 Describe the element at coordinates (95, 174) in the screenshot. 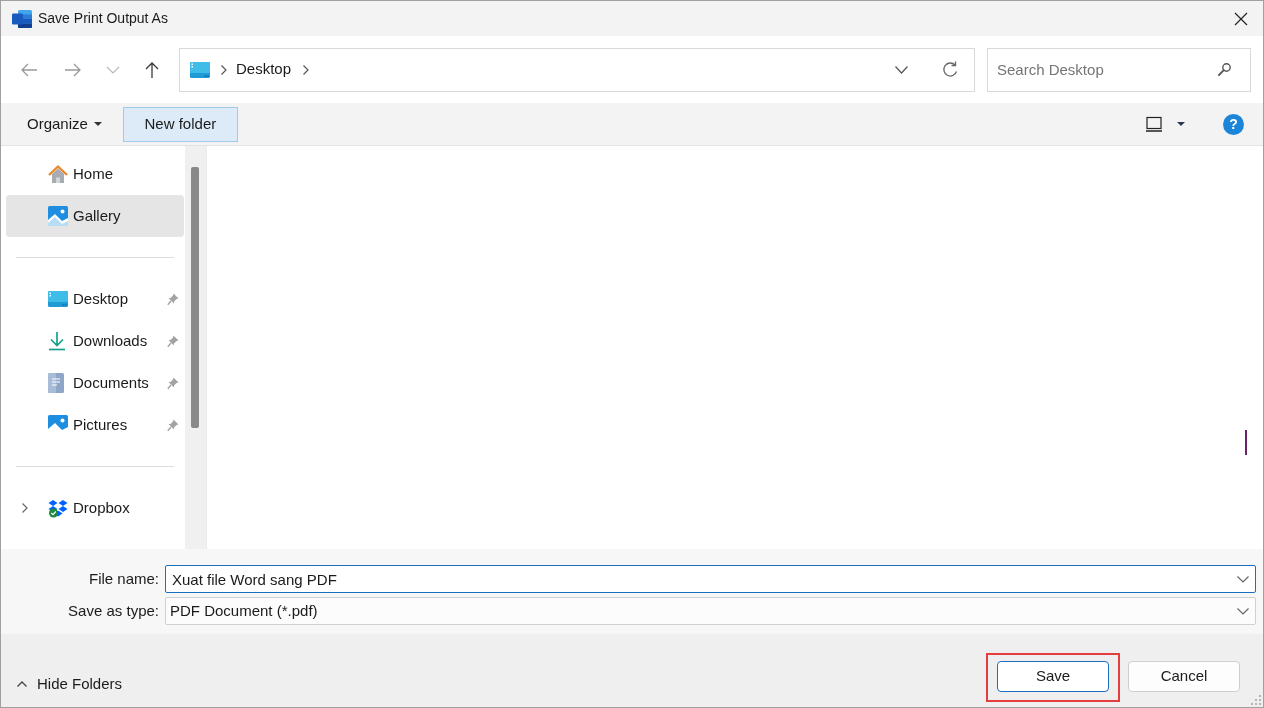

I see `sidebar-item: Home` at that location.